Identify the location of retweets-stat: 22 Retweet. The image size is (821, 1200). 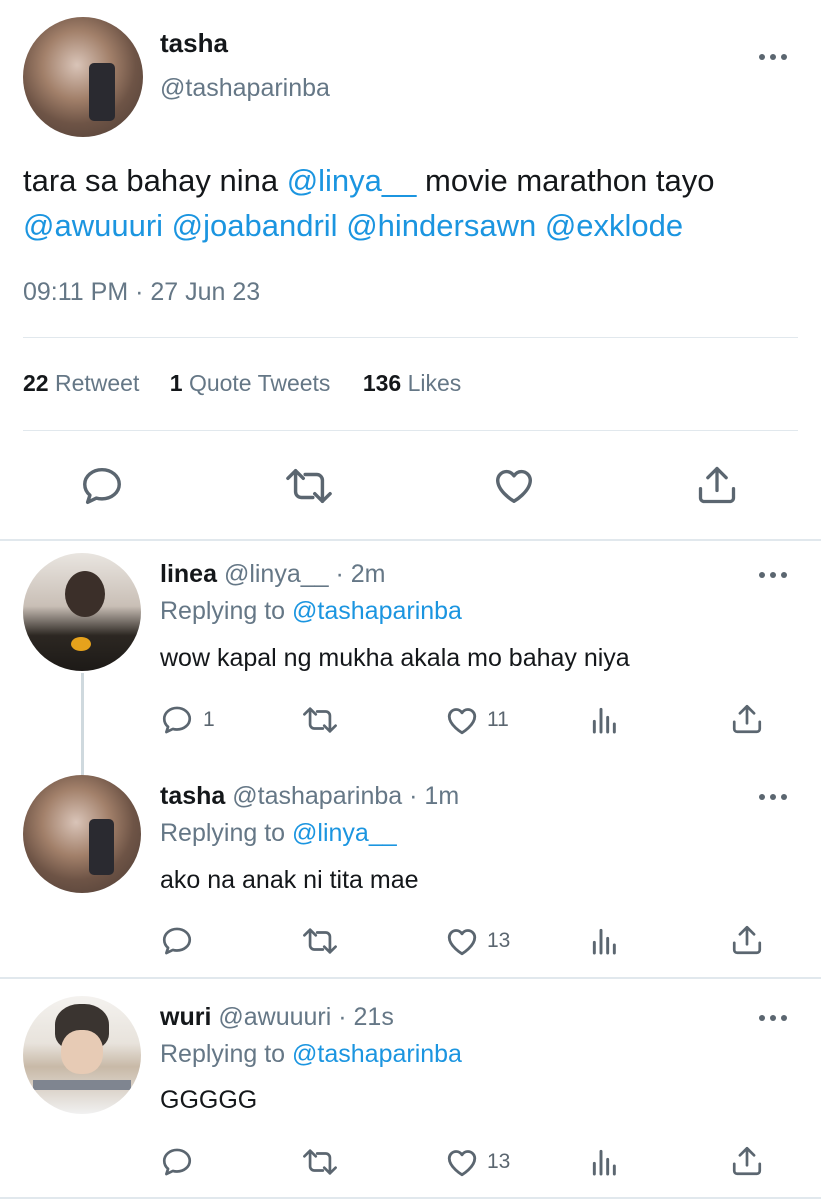
(81, 383).